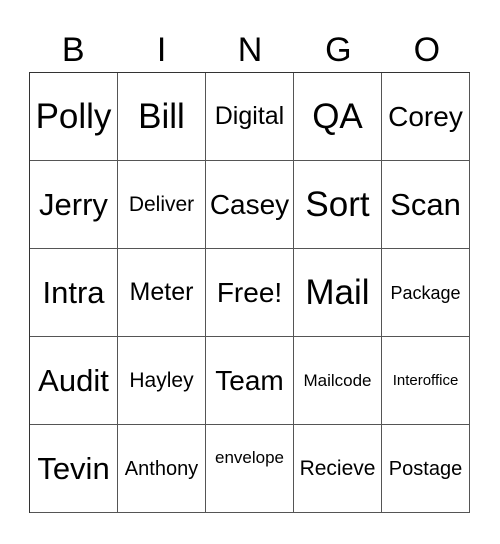  I want to click on bingo-cell: Scan, so click(426, 205).